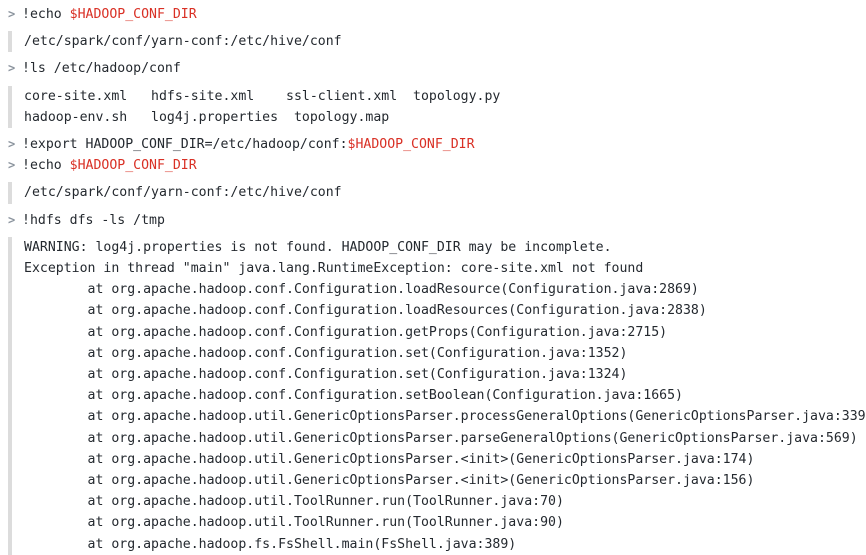  I want to click on command-text: !ls /etc/hadoop/conf, so click(101, 68).